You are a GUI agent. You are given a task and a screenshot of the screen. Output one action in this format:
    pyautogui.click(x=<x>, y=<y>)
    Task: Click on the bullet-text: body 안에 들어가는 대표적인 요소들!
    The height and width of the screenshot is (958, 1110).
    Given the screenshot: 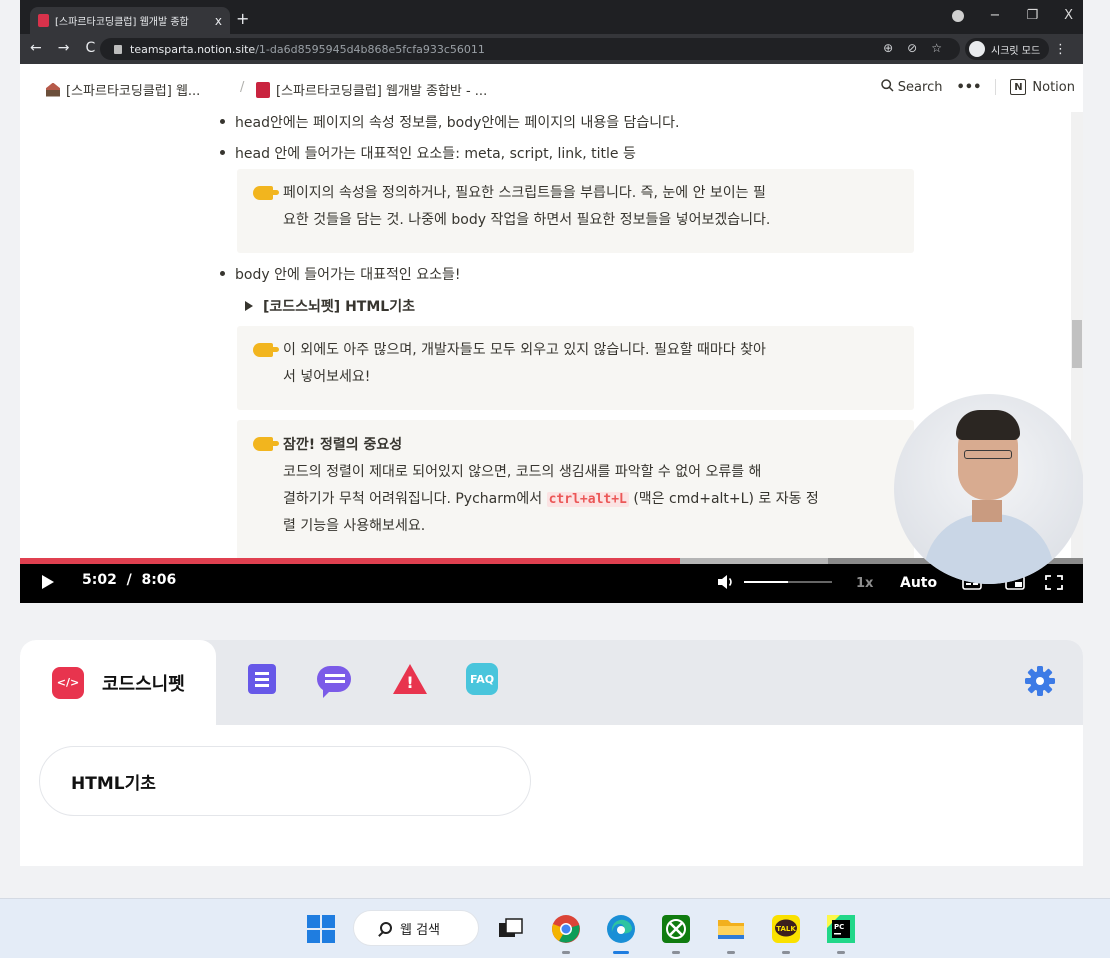 What is the action you would take?
    pyautogui.click(x=348, y=275)
    